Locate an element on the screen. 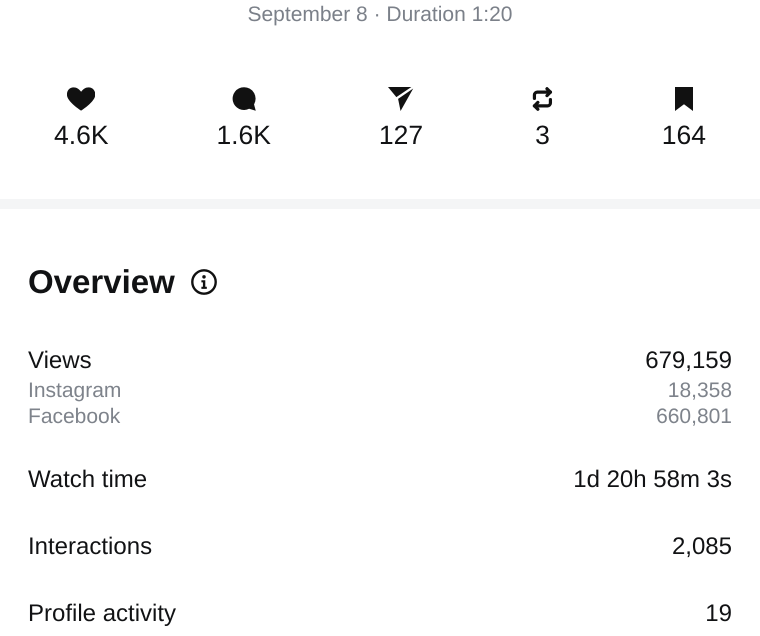  overview-heading: Overview is located at coordinates (101, 282).